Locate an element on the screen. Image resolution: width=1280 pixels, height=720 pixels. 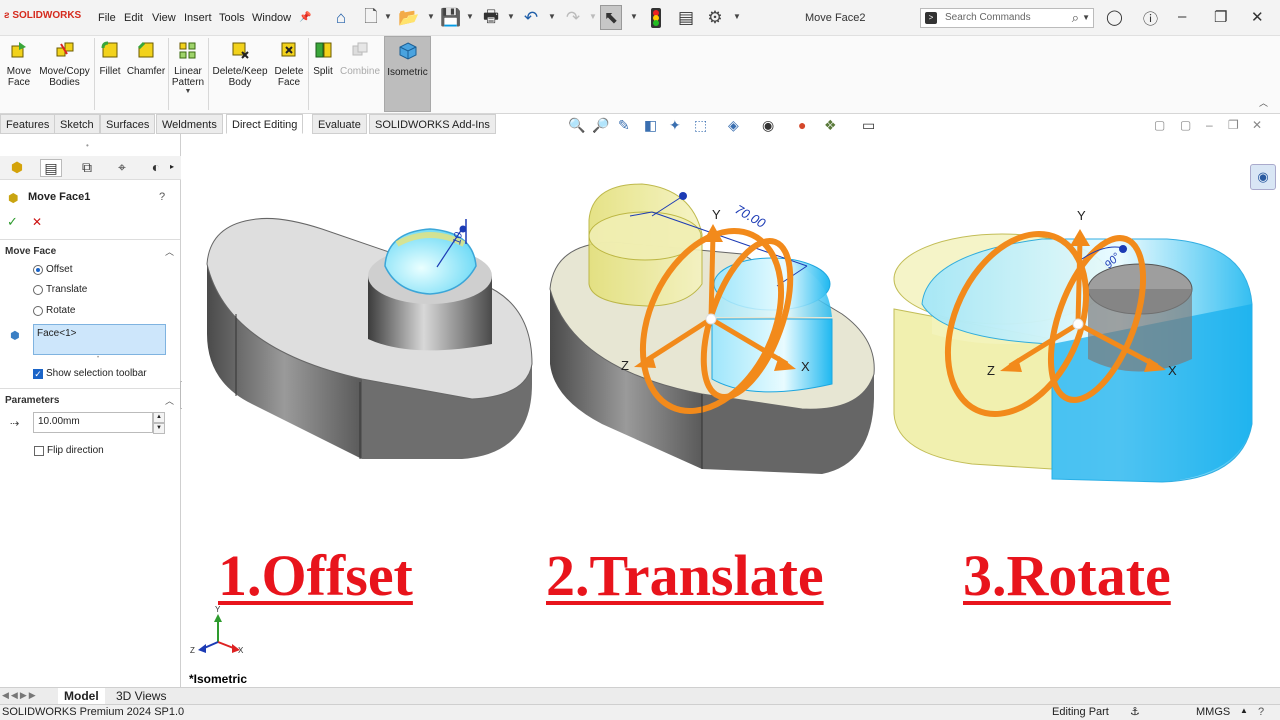
distance-input: 10.00mm is located at coordinates (93, 422).